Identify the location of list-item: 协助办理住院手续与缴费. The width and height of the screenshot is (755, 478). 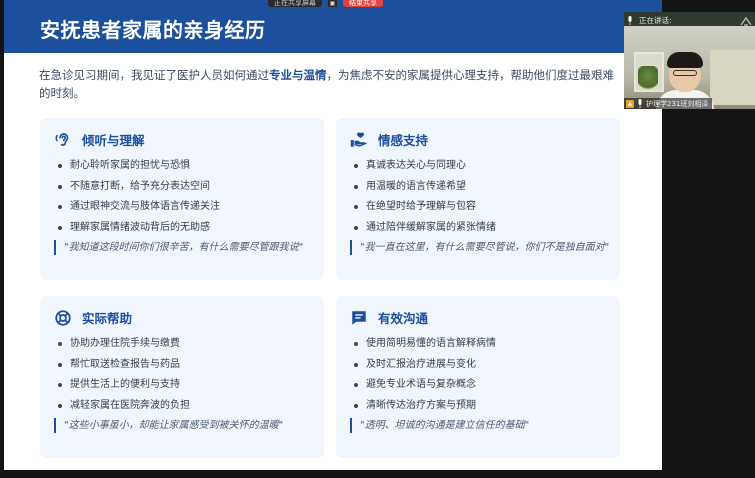
(124, 344).